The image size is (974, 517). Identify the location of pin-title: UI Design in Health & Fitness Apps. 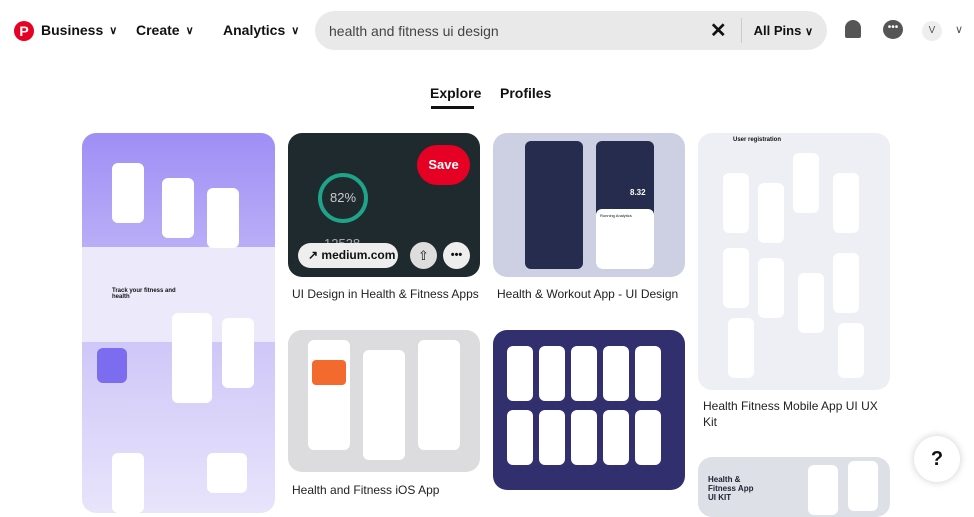
(385, 294).